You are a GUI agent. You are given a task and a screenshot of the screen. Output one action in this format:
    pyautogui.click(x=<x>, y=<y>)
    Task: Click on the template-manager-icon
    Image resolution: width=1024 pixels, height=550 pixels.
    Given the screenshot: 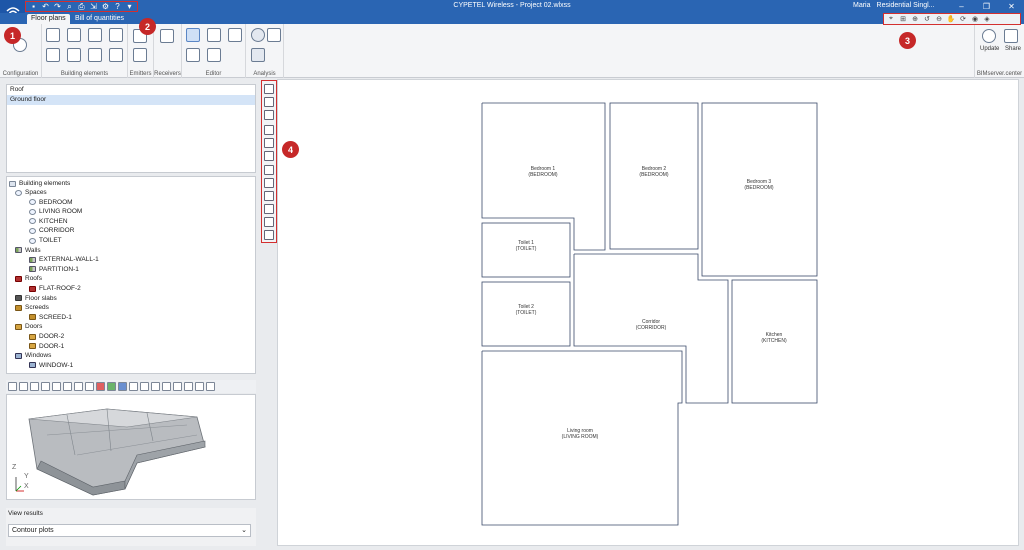 What is the action you would take?
    pyautogui.click(x=269, y=102)
    